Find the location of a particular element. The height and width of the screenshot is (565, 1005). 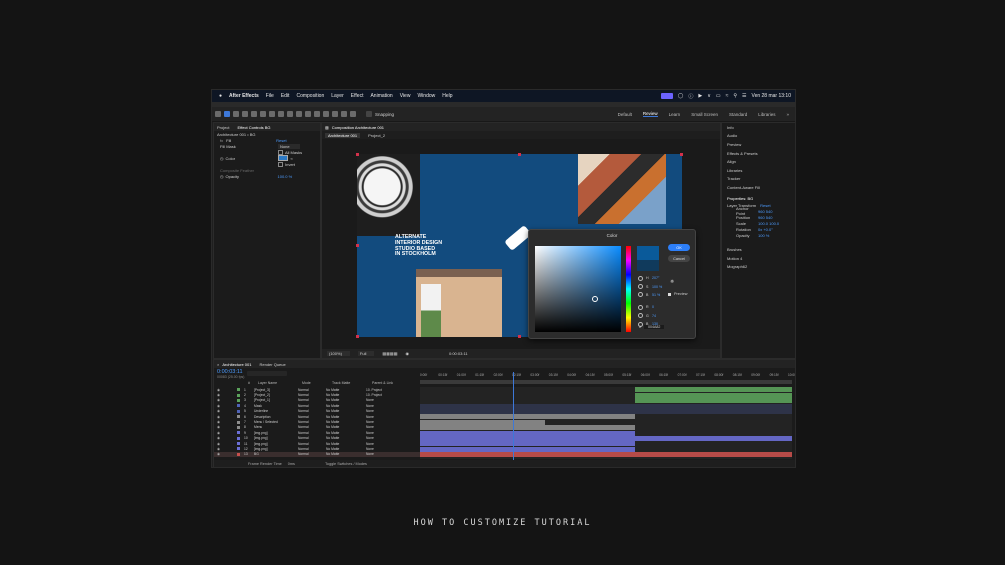

tab-effect-controls: Effect Controls BG is located at coordinates (253, 127).